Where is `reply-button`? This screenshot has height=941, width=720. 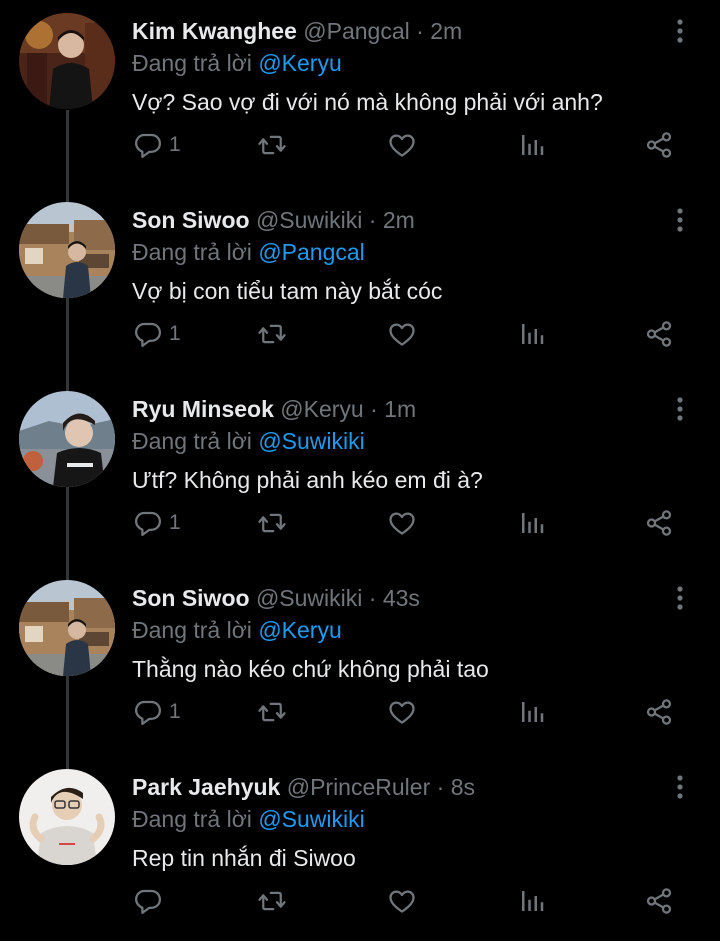
reply-button is located at coordinates (151, 901).